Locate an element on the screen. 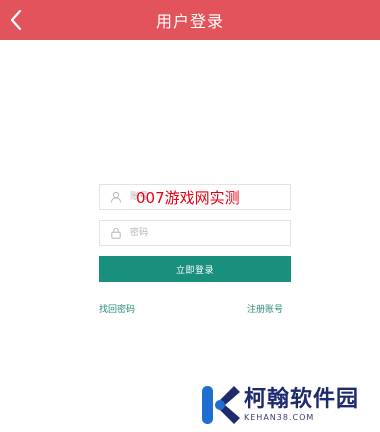  user-icon is located at coordinates (116, 197).